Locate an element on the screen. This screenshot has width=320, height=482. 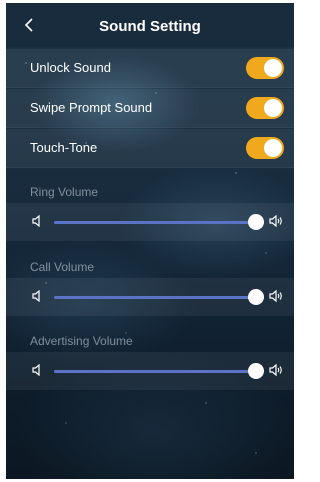
unlock-sound-label: Unlock Sound is located at coordinates (70, 67).